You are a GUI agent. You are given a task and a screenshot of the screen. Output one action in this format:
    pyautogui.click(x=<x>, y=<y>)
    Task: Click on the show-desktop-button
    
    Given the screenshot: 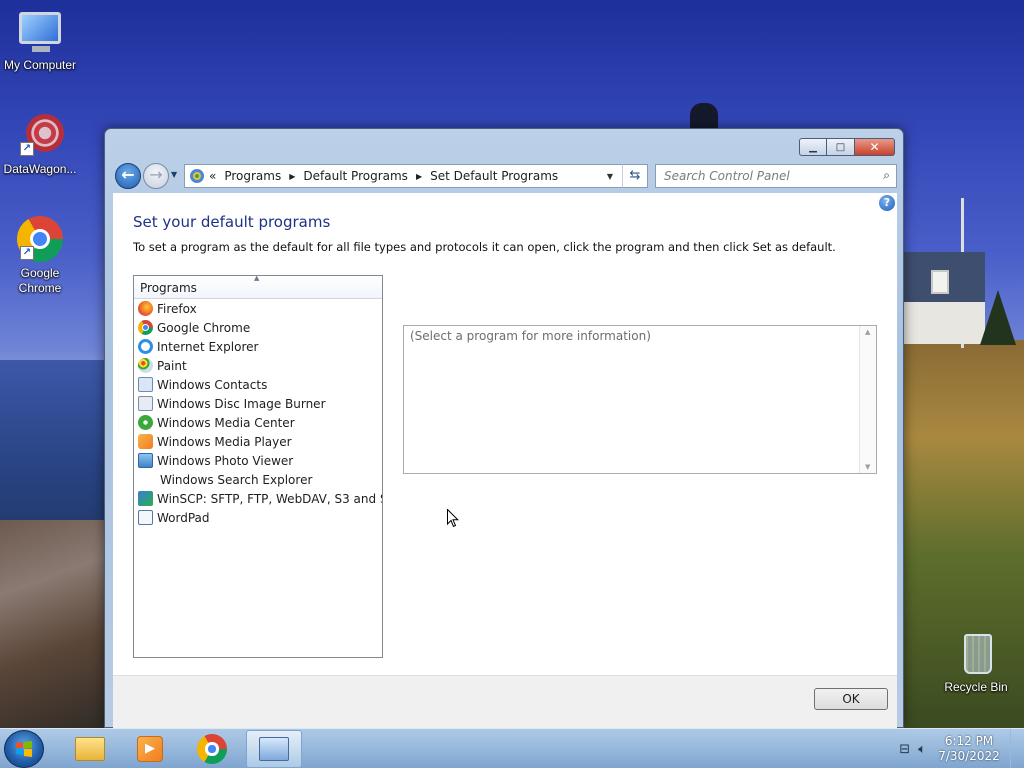 What is the action you would take?
    pyautogui.click(x=1017, y=748)
    